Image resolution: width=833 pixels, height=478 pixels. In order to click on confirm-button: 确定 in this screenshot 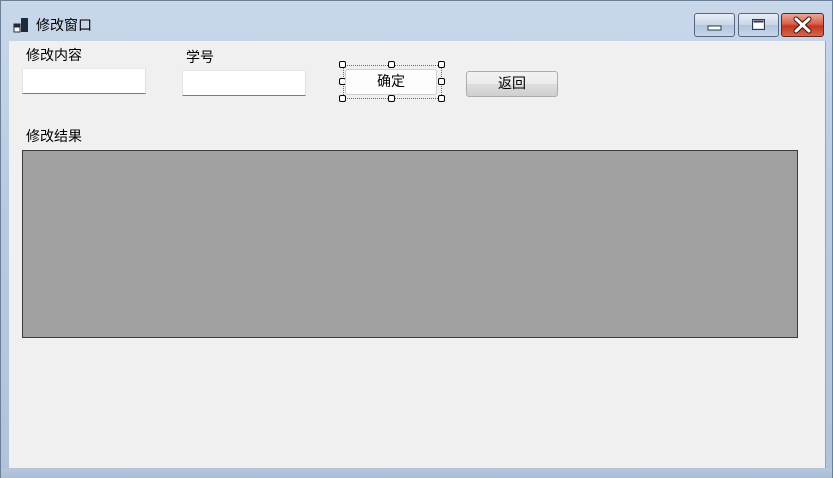, I will do `click(391, 82)`.